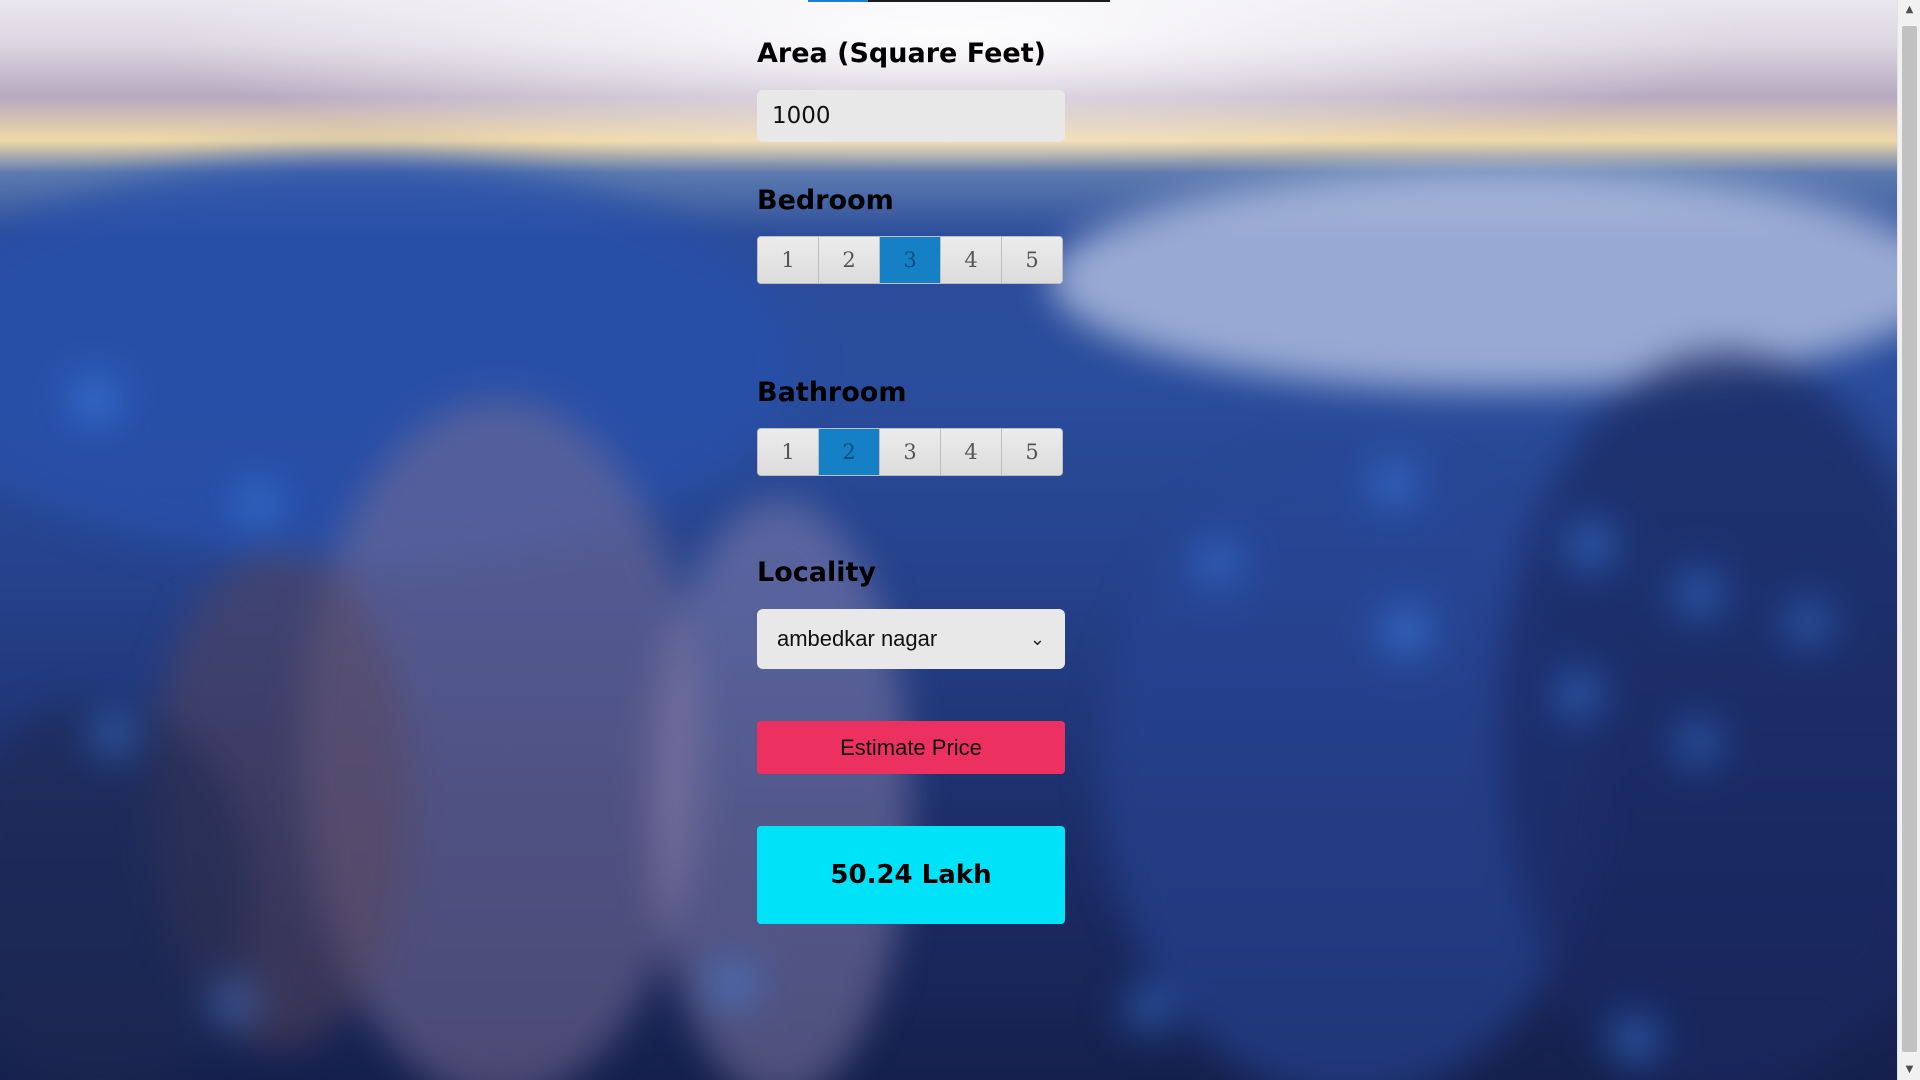 This screenshot has width=1920, height=1080. Describe the element at coordinates (971, 260) in the screenshot. I see `bedroom-option-4: 4` at that location.